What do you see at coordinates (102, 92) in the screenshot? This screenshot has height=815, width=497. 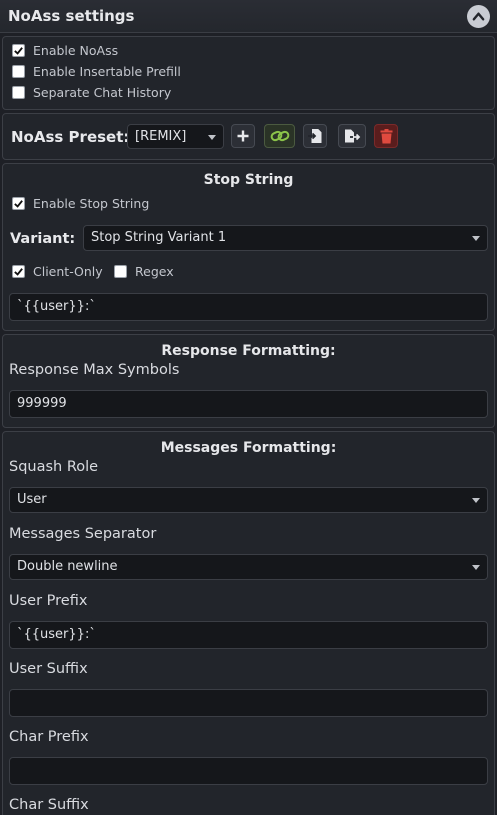 I see `separate-chat-history-label: Separate Chat History` at bounding box center [102, 92].